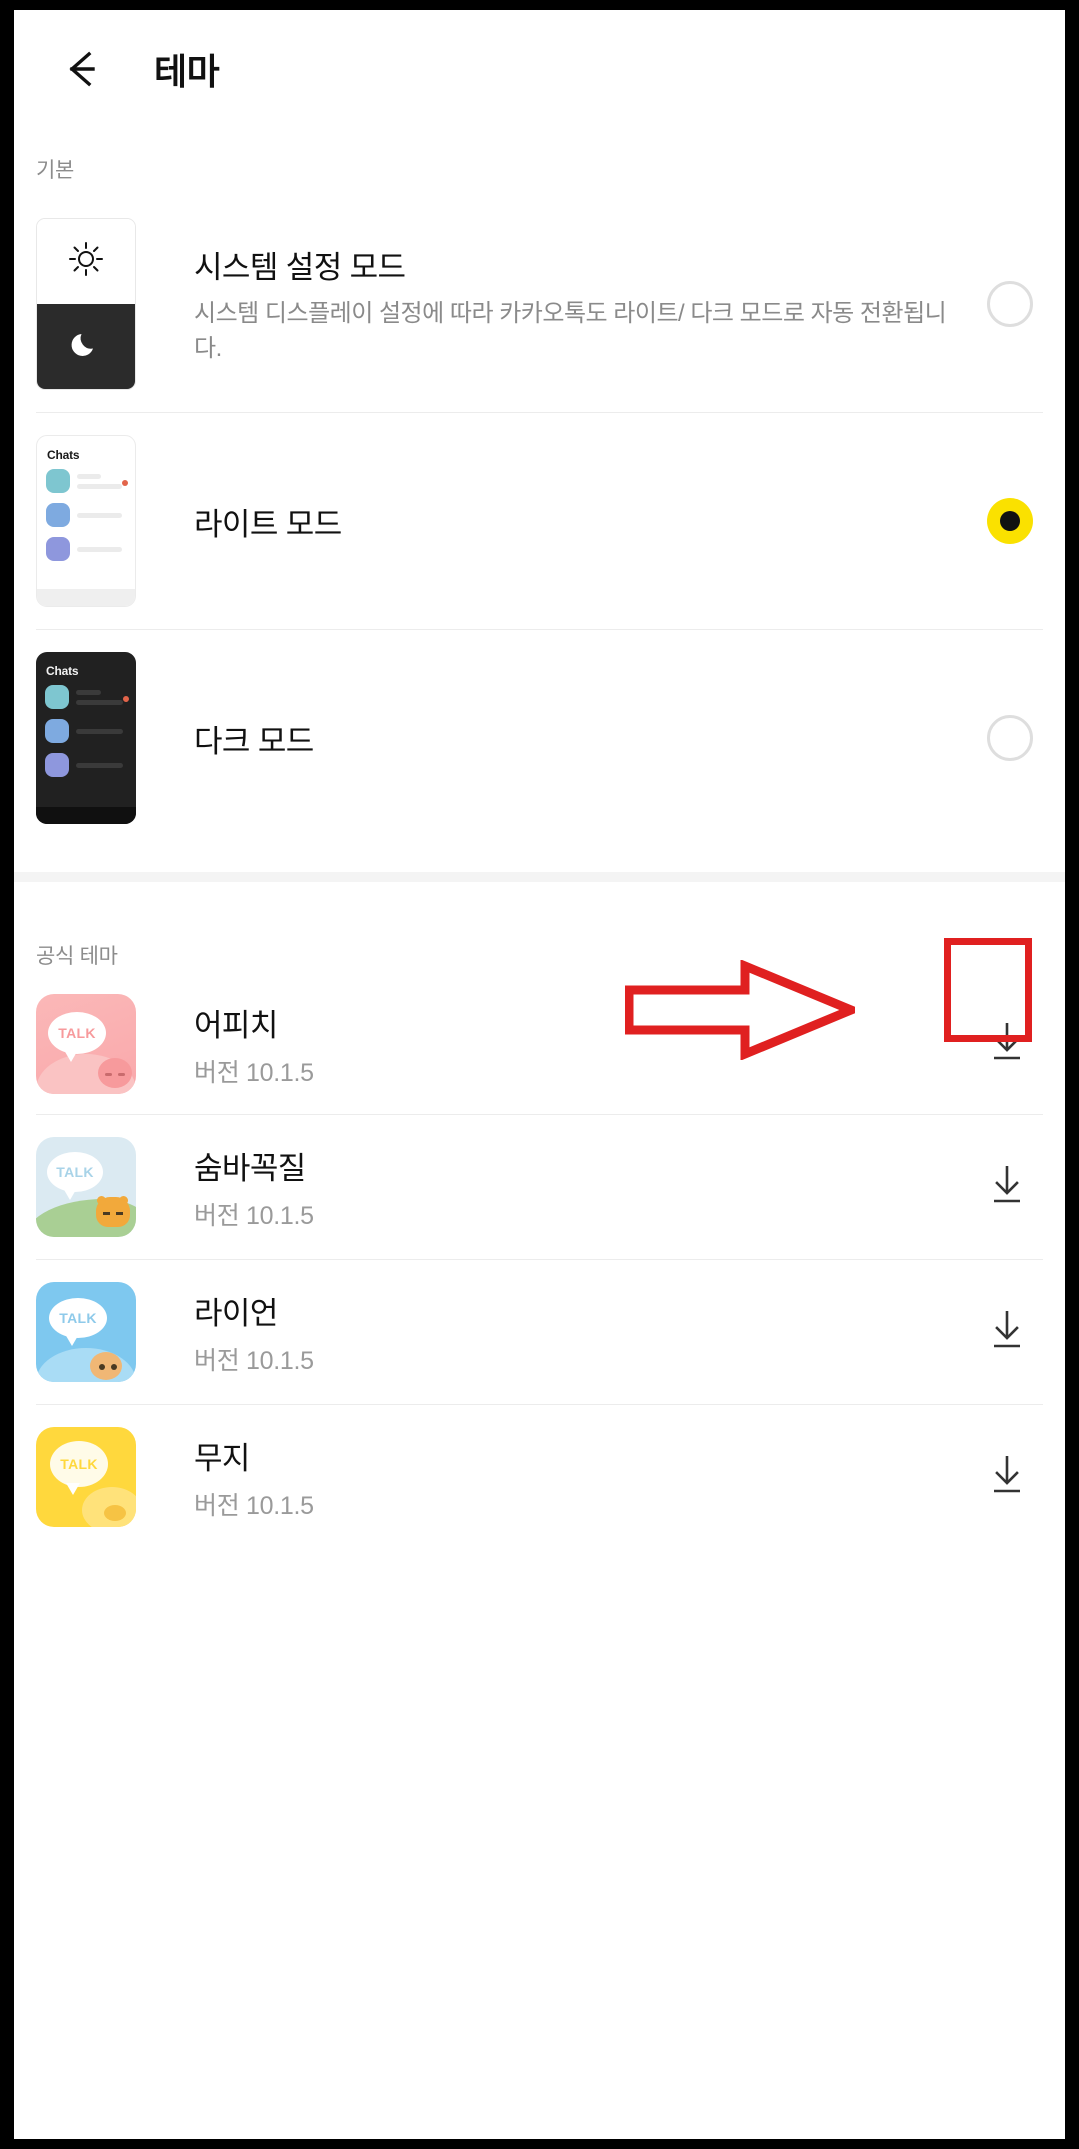 The image size is (1079, 2149). I want to click on mode-row-light: Chats 라이트 모드, so click(539, 521).